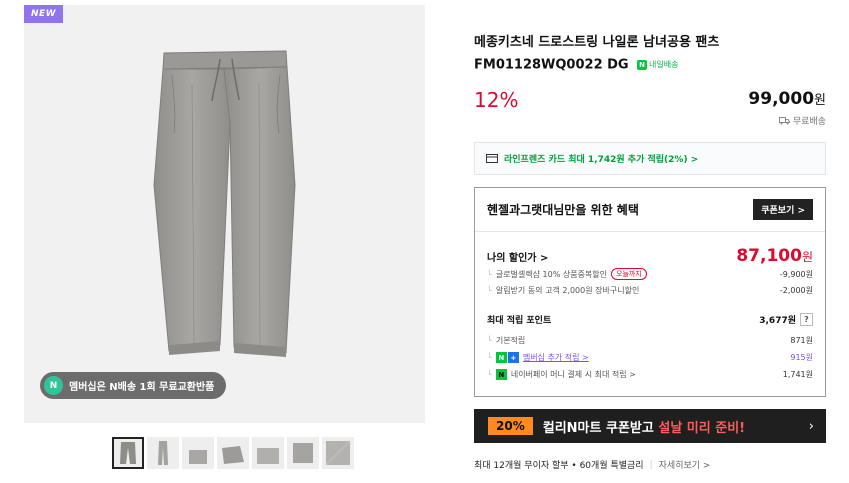 The width and height of the screenshot is (849, 483). I want to click on benefit-title: 헨젤과그랫대님만을 위한 혜택, so click(563, 210).